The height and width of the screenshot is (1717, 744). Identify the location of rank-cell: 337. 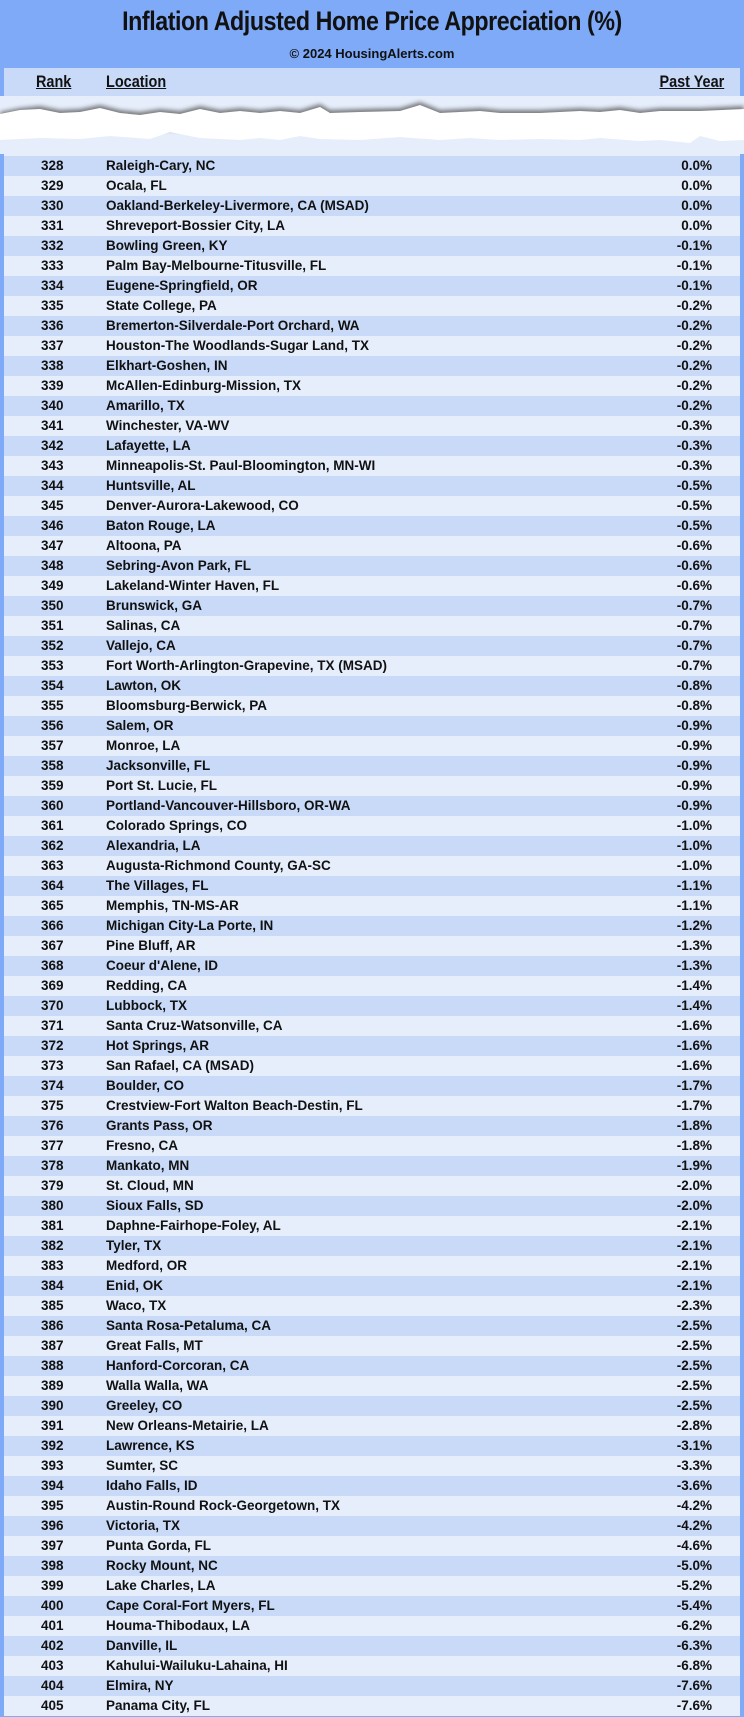
(52, 345).